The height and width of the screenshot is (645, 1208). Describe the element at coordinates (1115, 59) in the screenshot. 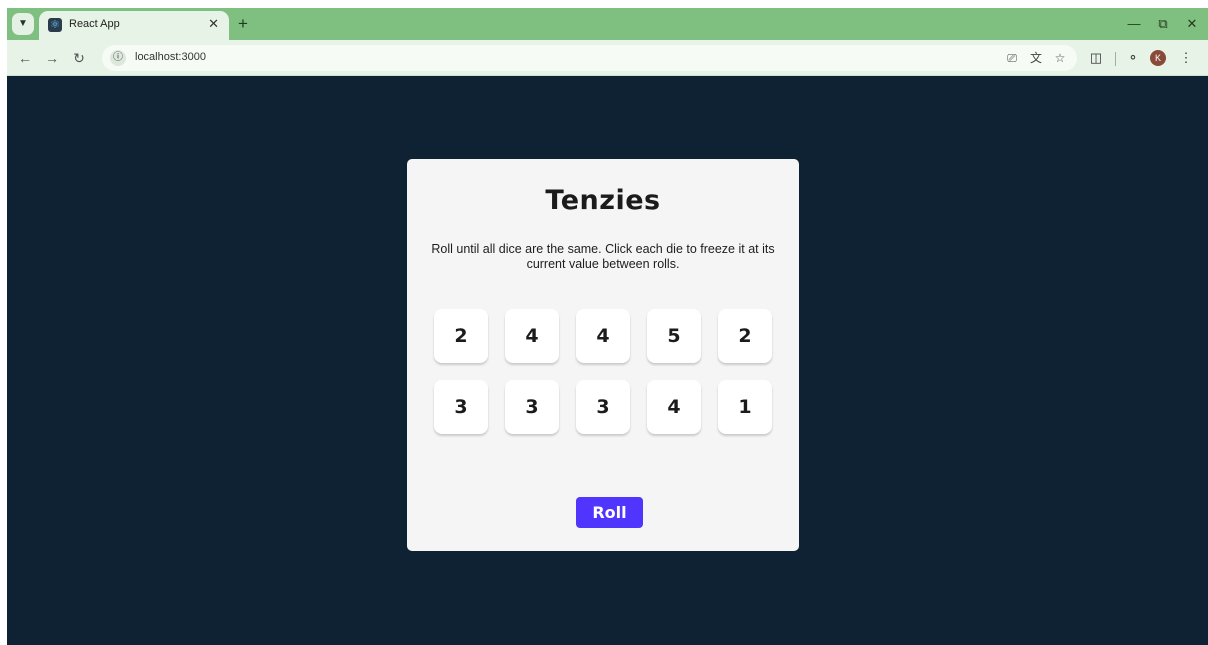

I see `toolbar-divider` at that location.